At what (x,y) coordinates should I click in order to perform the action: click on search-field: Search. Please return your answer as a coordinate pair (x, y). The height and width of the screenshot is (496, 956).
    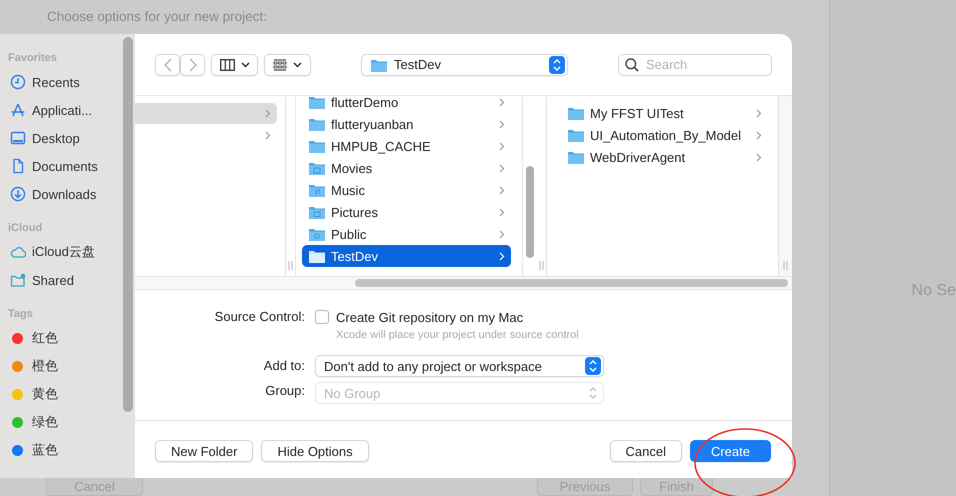
    Looking at the image, I should click on (695, 65).